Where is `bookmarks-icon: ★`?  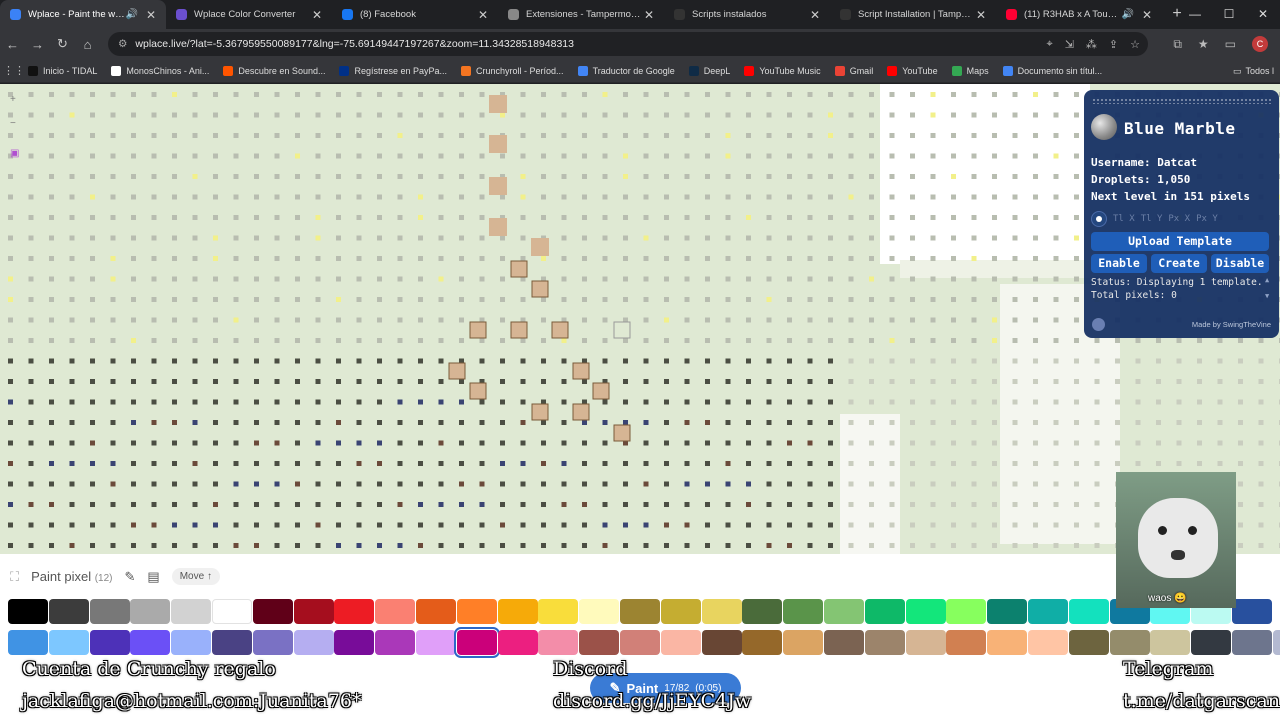 bookmarks-icon: ★ is located at coordinates (1203, 44).